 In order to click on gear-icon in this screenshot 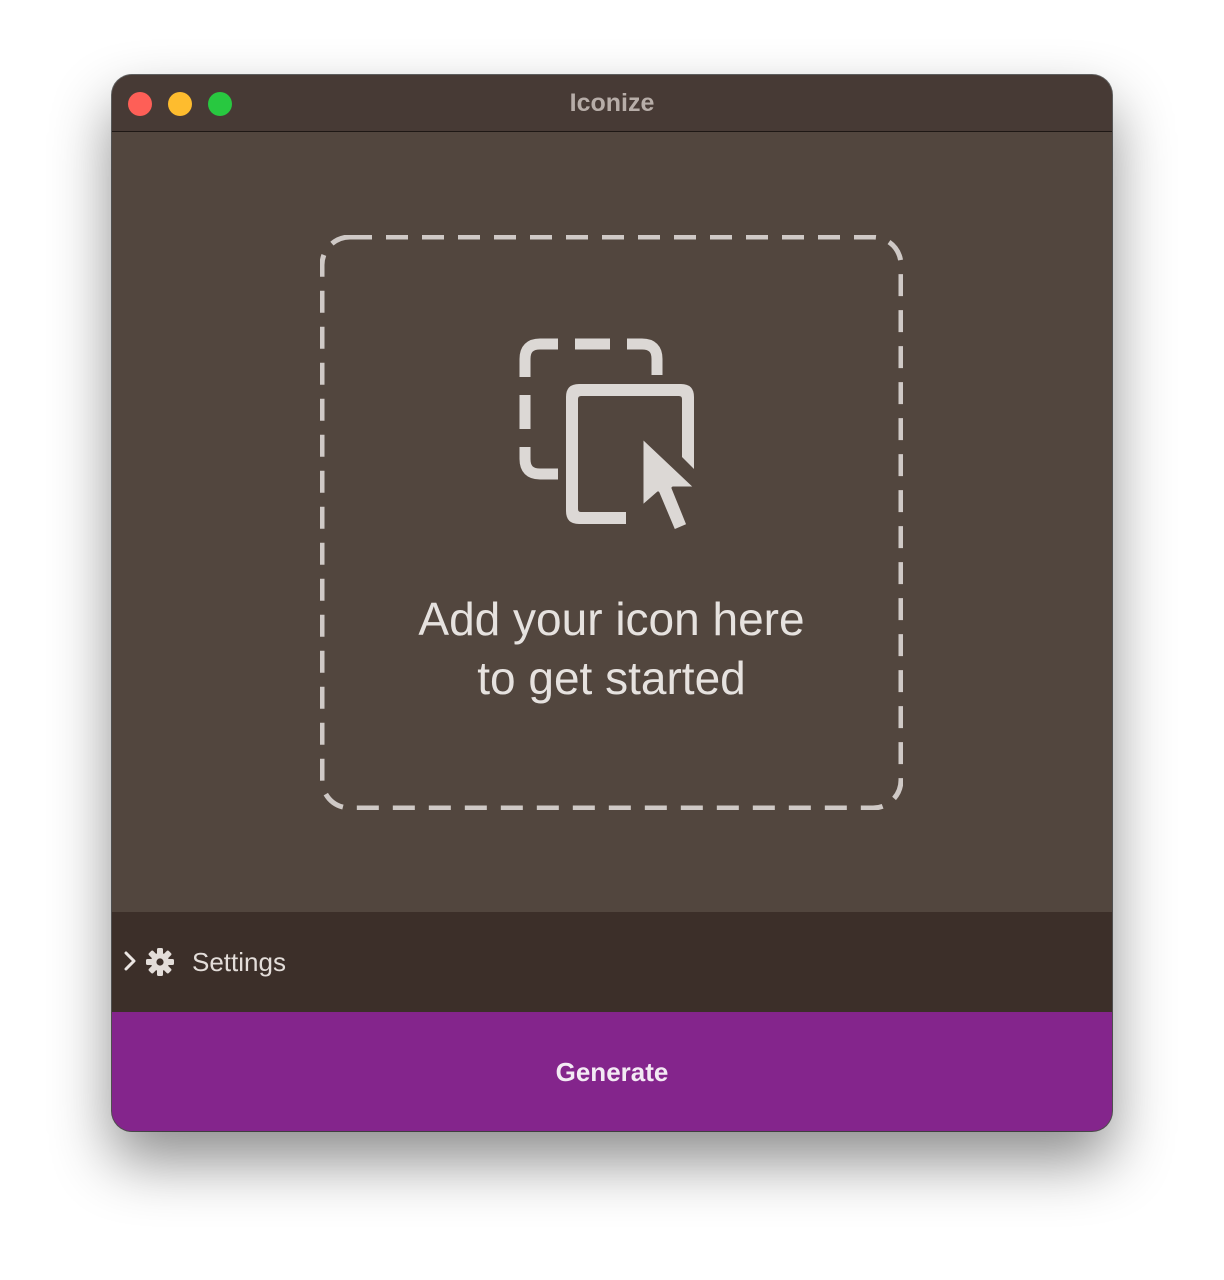, I will do `click(160, 962)`.